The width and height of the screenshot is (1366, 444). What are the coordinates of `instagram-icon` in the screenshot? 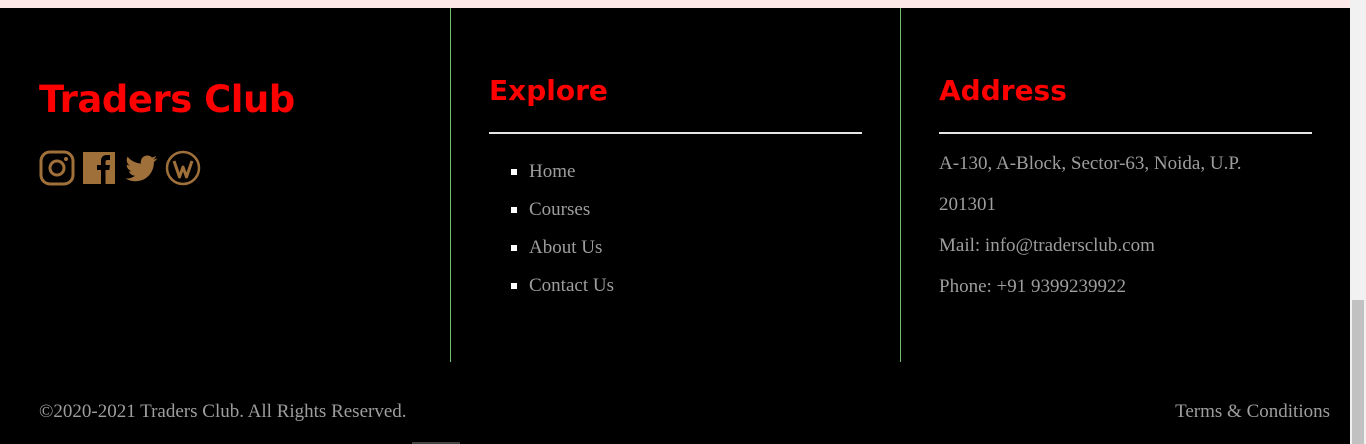 It's located at (57, 168).